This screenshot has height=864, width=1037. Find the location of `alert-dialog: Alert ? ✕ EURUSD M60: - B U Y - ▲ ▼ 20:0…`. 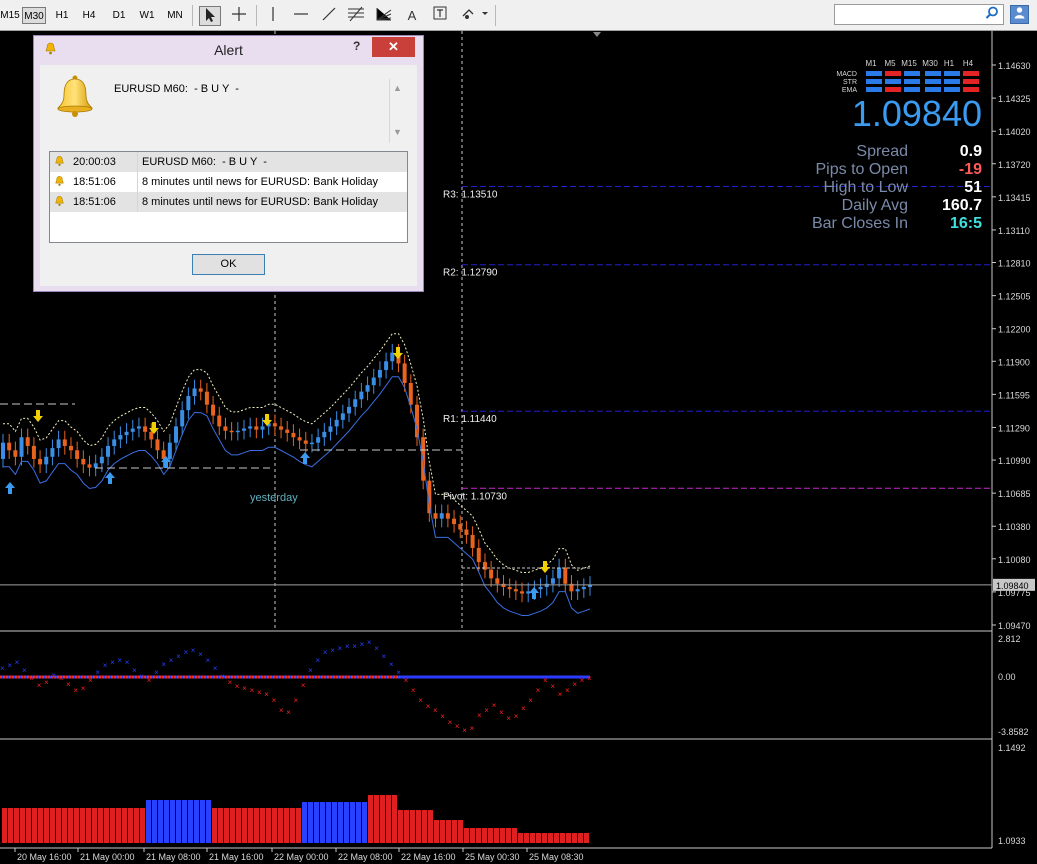

alert-dialog: Alert ? ✕ EURUSD M60: - B U Y - ▲ ▼ 20:0… is located at coordinates (228, 163).